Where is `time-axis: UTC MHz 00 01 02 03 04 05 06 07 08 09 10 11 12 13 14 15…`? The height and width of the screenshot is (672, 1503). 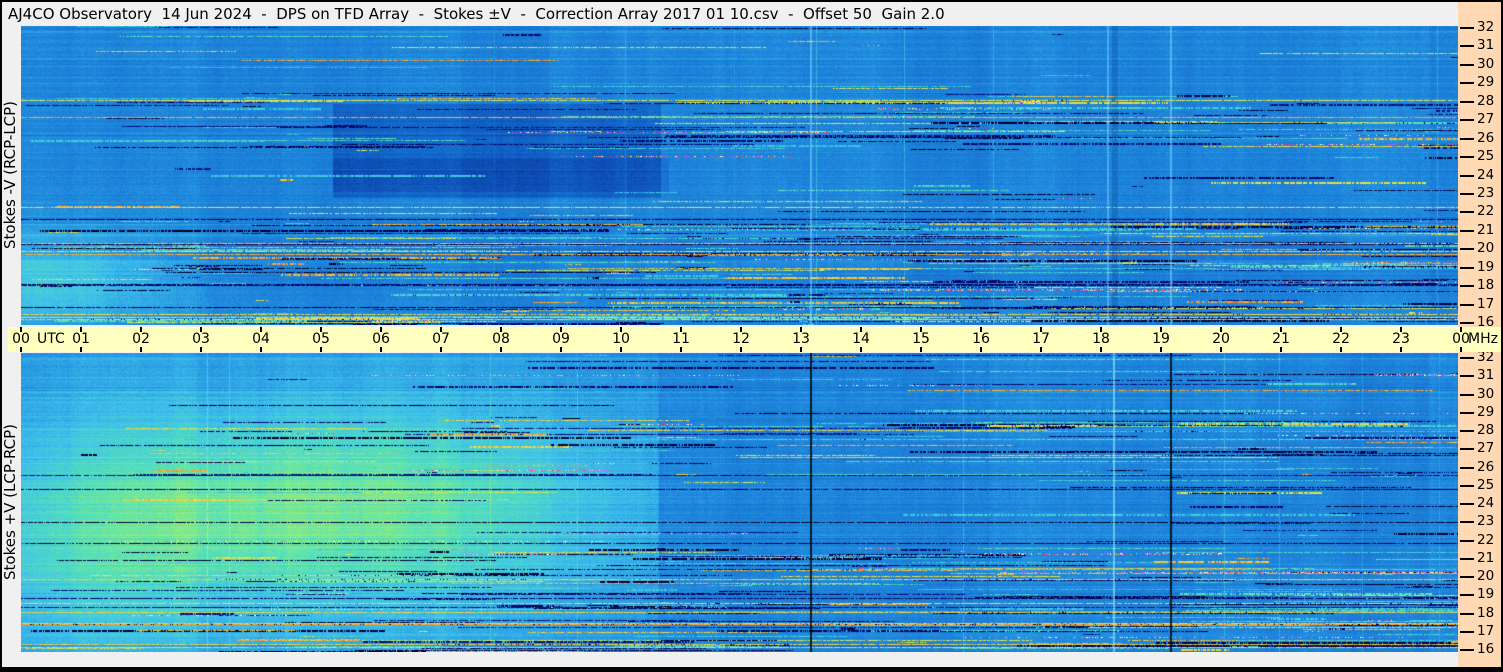
time-axis: UTC MHz 00 01 02 03 04 05 06 07 08 09 10 11 12 13 14 15… is located at coordinates (754, 339).